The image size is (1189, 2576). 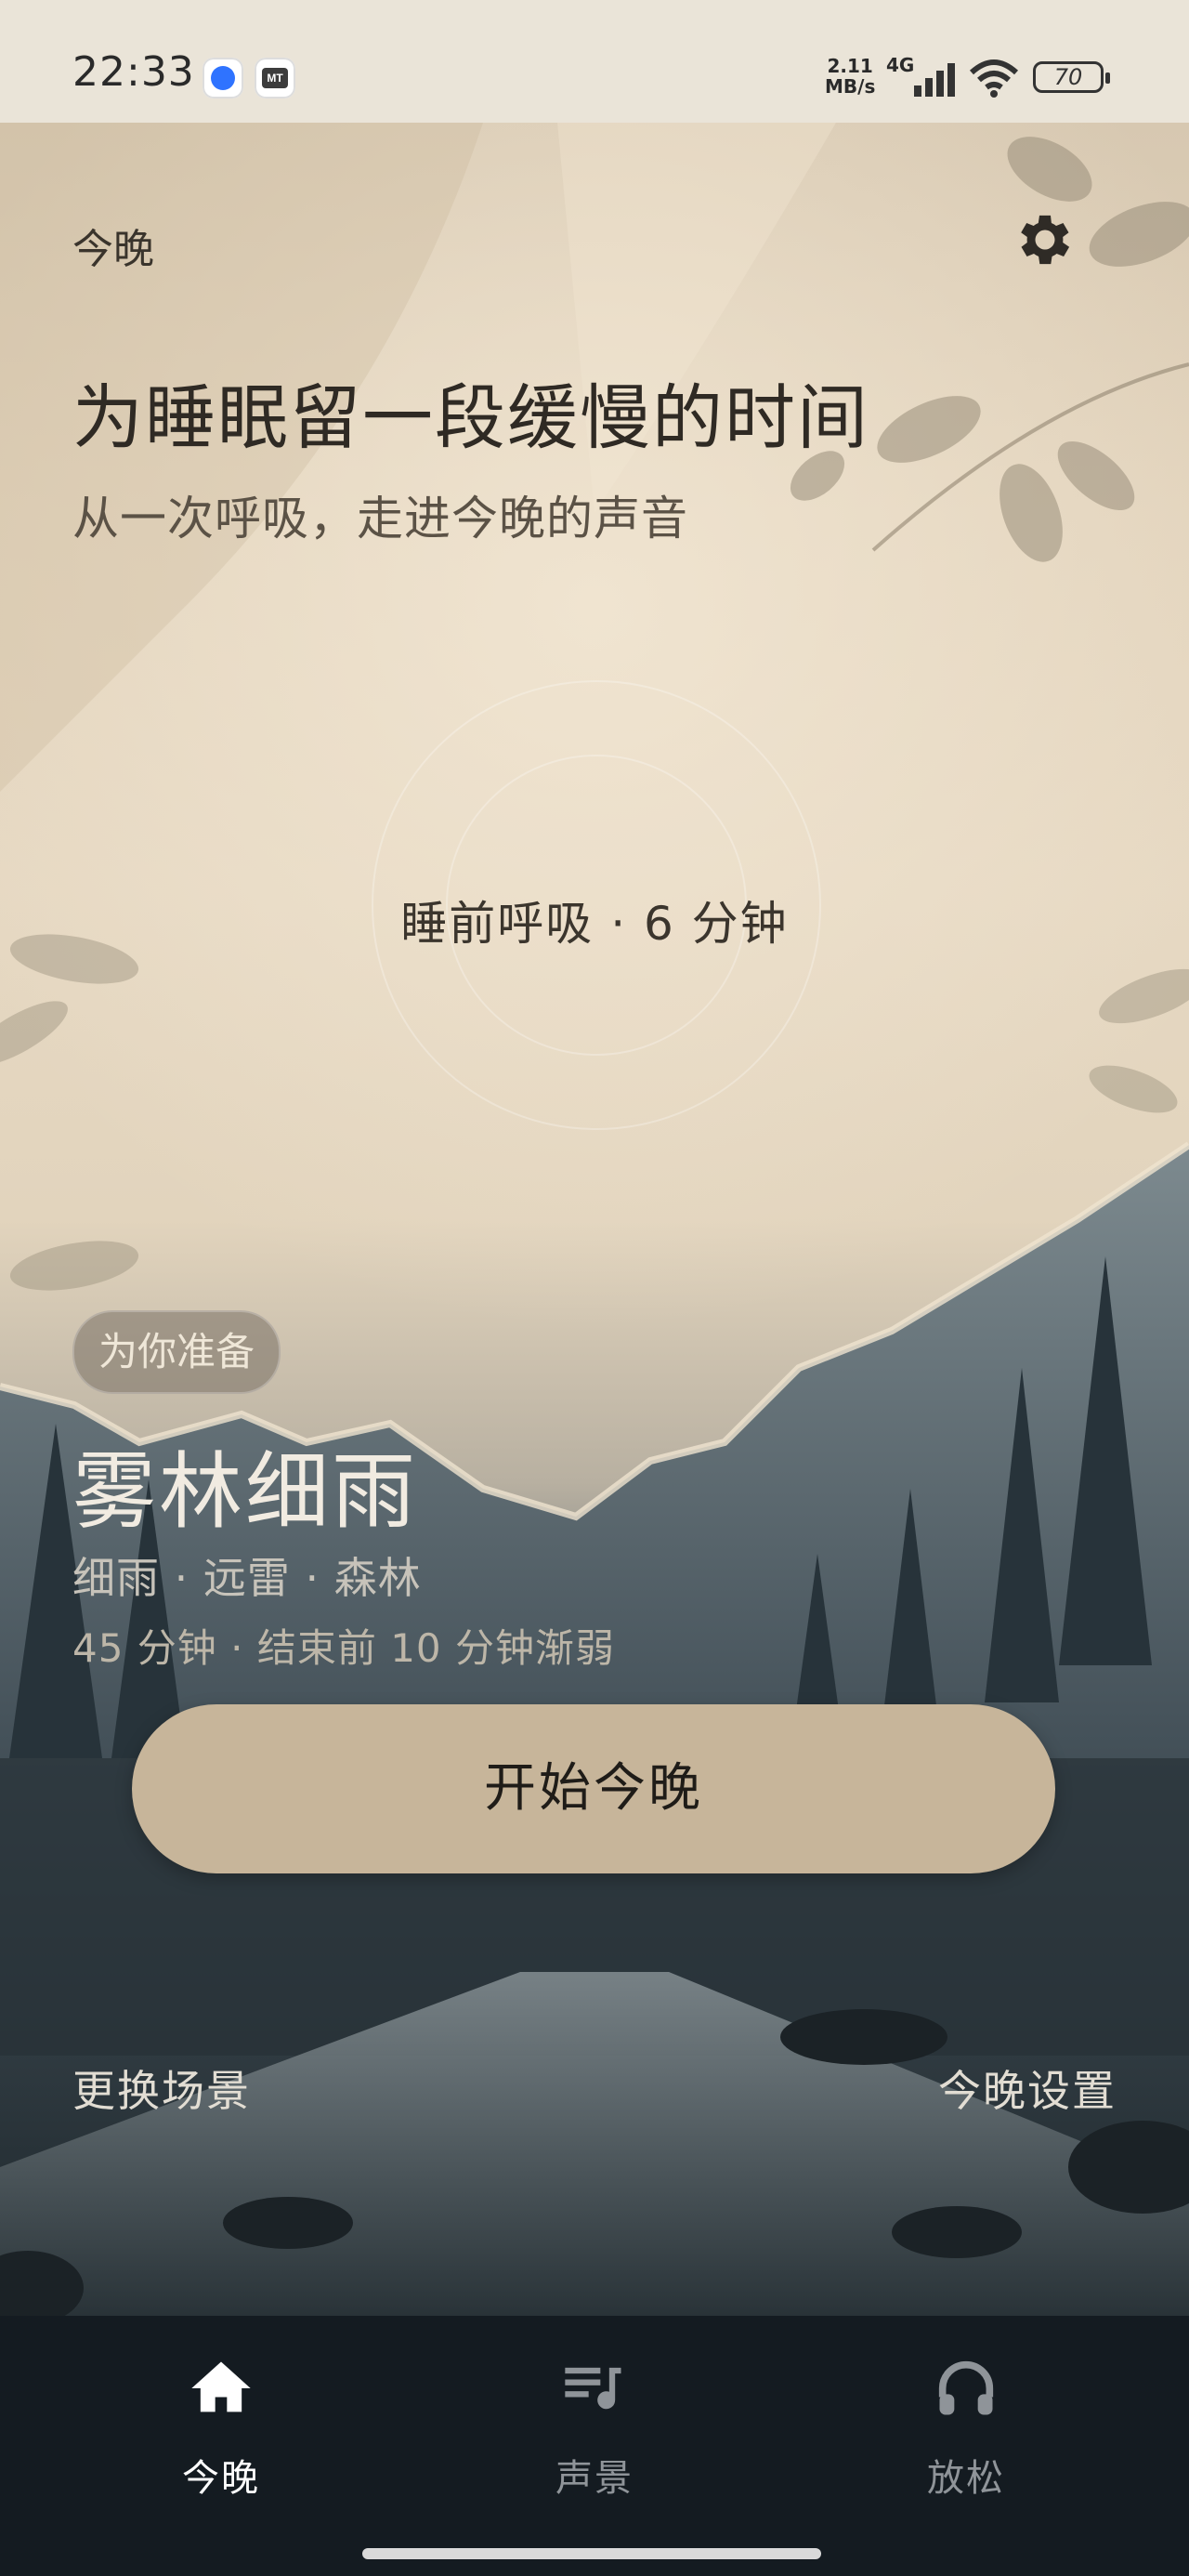 What do you see at coordinates (113, 249) in the screenshot?
I see `page-title: 今晚` at bounding box center [113, 249].